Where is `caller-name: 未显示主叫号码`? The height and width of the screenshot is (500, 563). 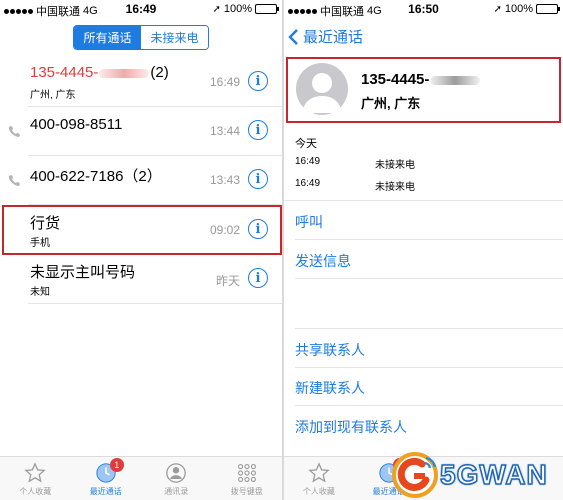
caller-name: 未显示主叫号码 is located at coordinates (83, 272).